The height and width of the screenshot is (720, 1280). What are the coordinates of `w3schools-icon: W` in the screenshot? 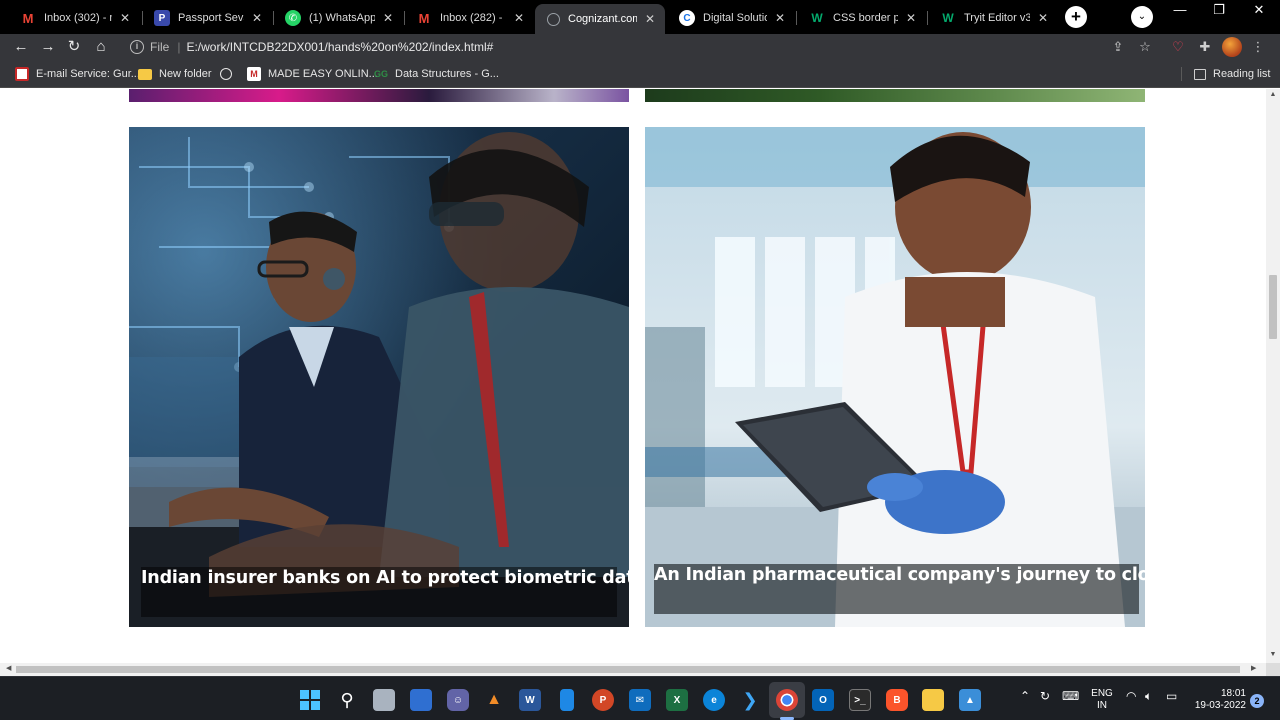 It's located at (948, 18).